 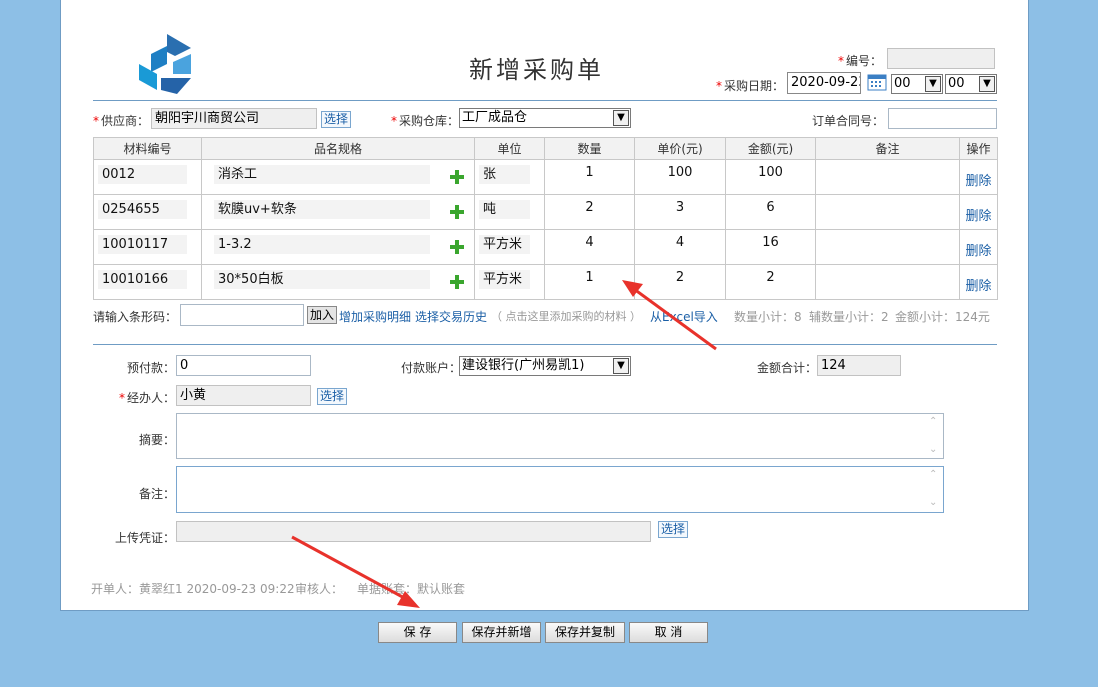 What do you see at coordinates (147, 398) in the screenshot?
I see `handler-label: * 经办人：` at bounding box center [147, 398].